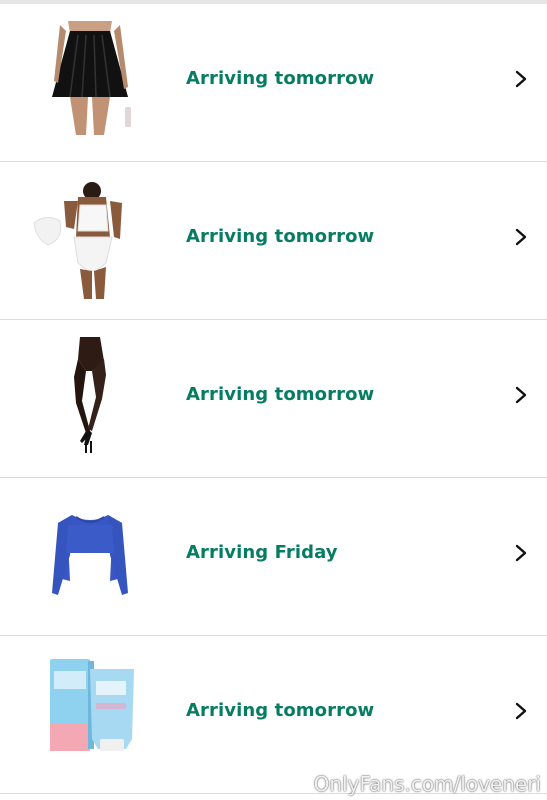 This screenshot has height=800, width=547. What do you see at coordinates (90, 397) in the screenshot?
I see `tights-icon` at bounding box center [90, 397].